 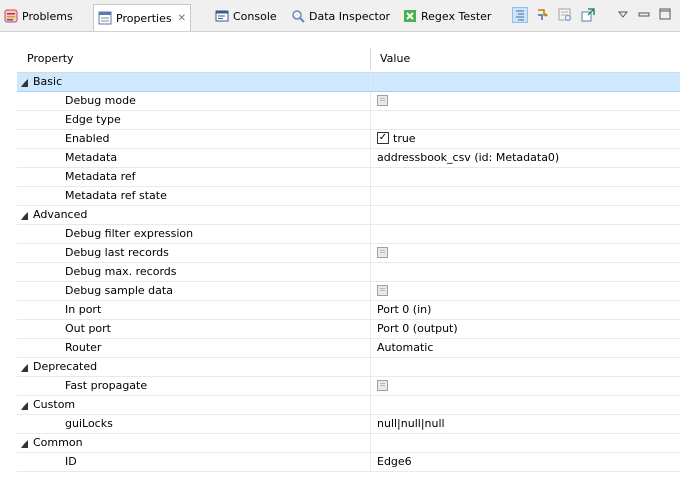 I want to click on property-row: In port Port 0 (in), so click(x=348, y=310).